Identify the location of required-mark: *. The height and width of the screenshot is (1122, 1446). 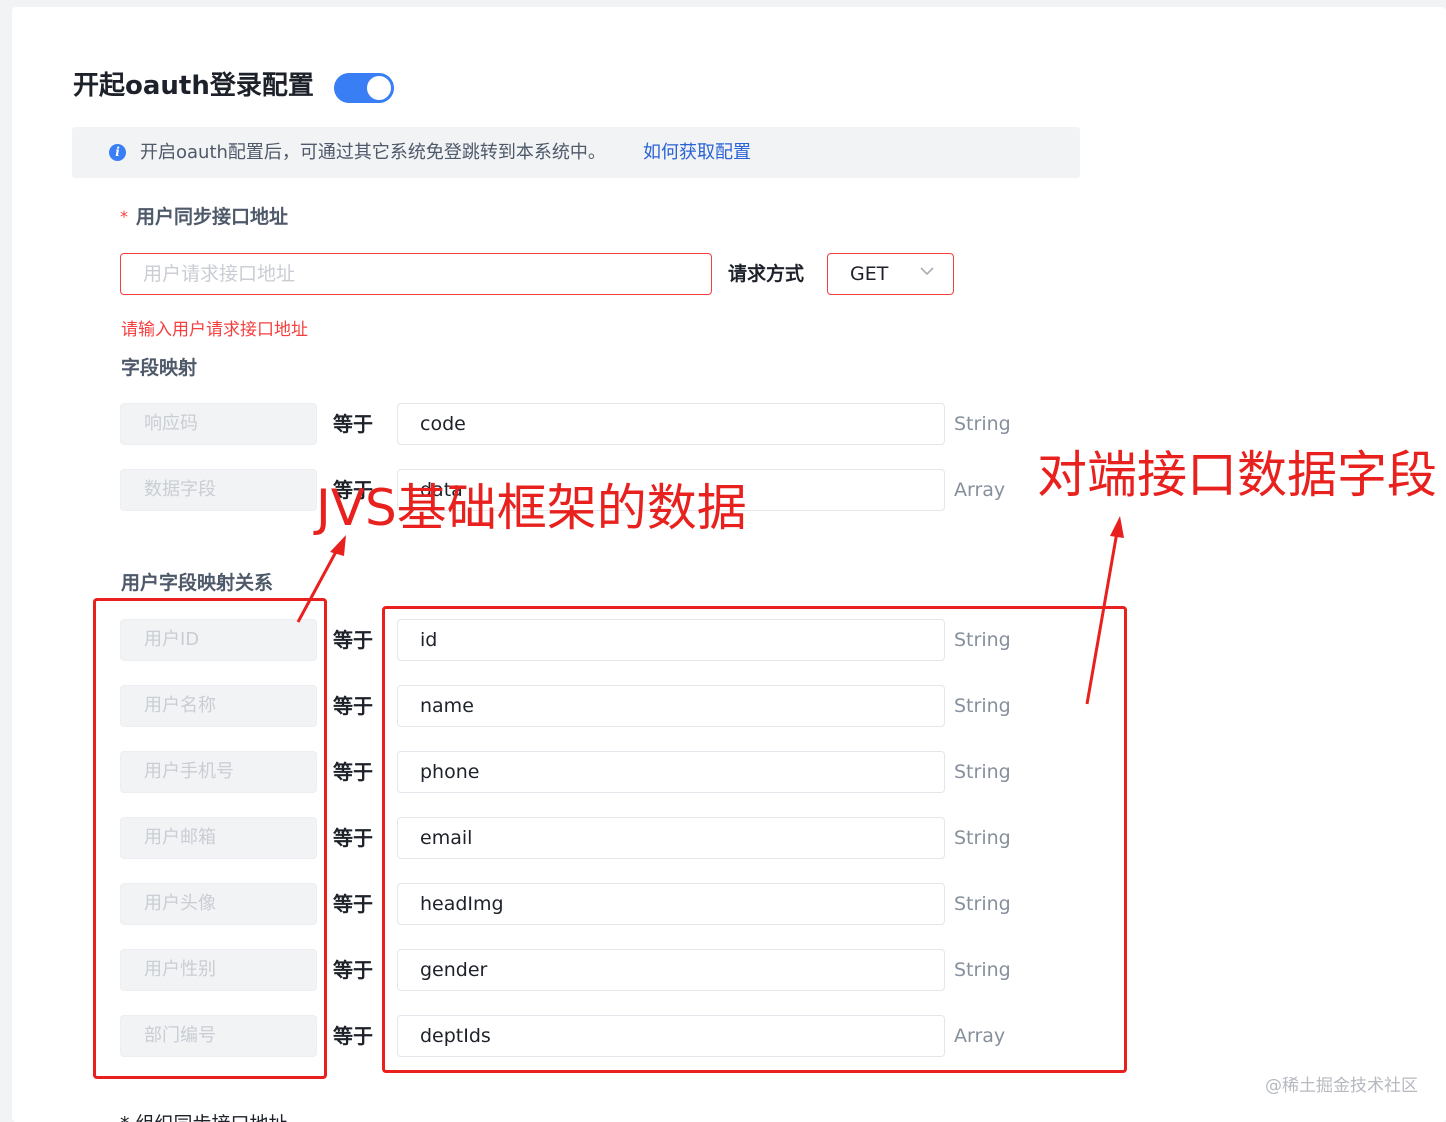
(124, 216).